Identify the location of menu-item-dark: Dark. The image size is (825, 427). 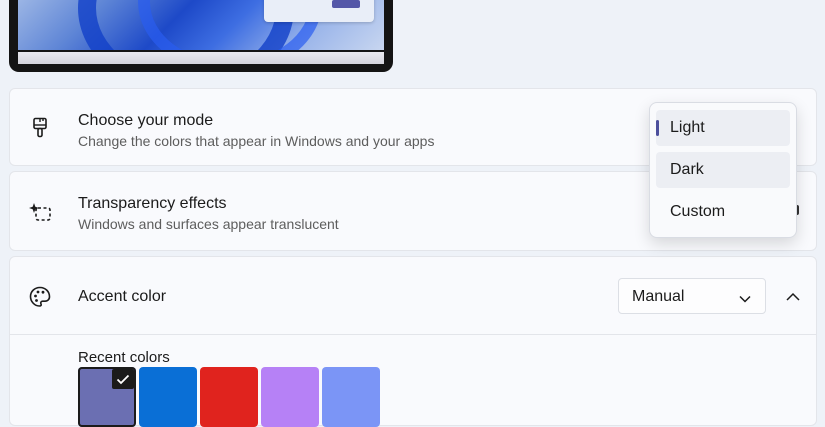
(723, 170).